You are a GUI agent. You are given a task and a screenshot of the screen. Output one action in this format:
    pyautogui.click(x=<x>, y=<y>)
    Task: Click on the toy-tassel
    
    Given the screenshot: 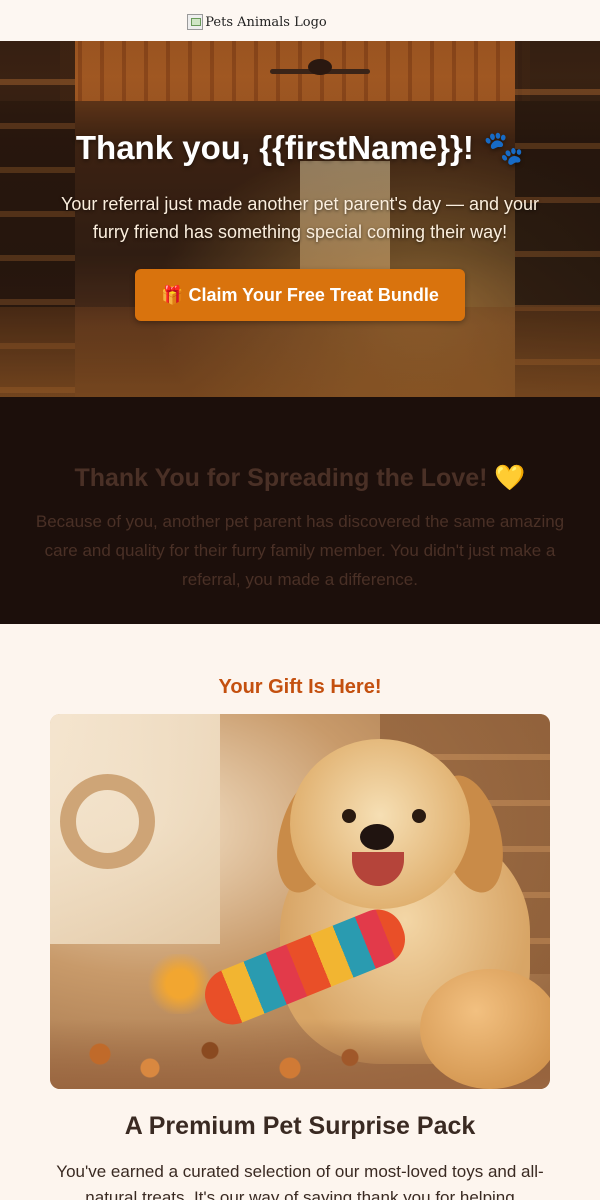 What is the action you would take?
    pyautogui.click(x=180, y=984)
    